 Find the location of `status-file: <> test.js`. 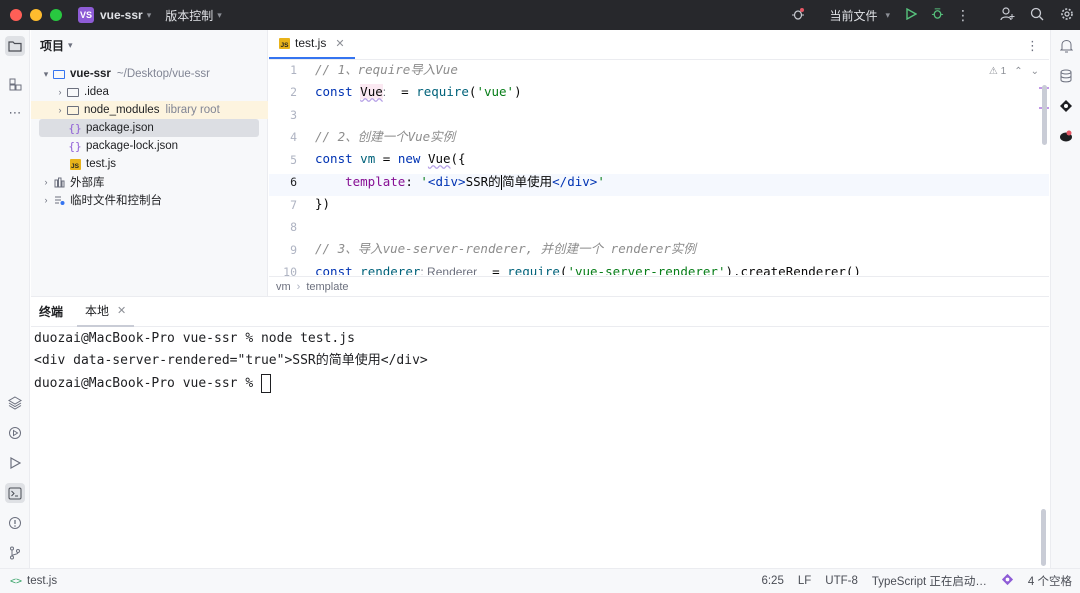

status-file: <> test.js is located at coordinates (33, 581).